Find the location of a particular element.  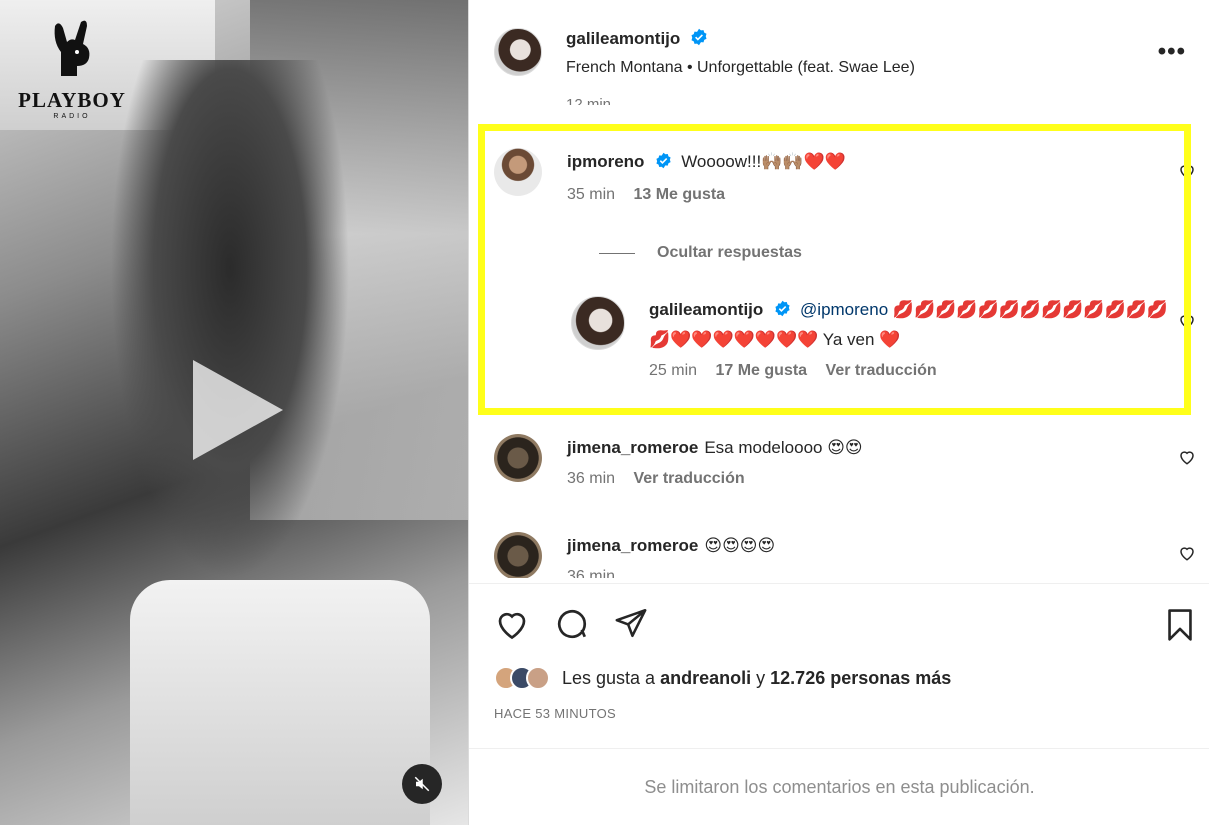

likes-prefix: Les gusta a is located at coordinates (609, 677).